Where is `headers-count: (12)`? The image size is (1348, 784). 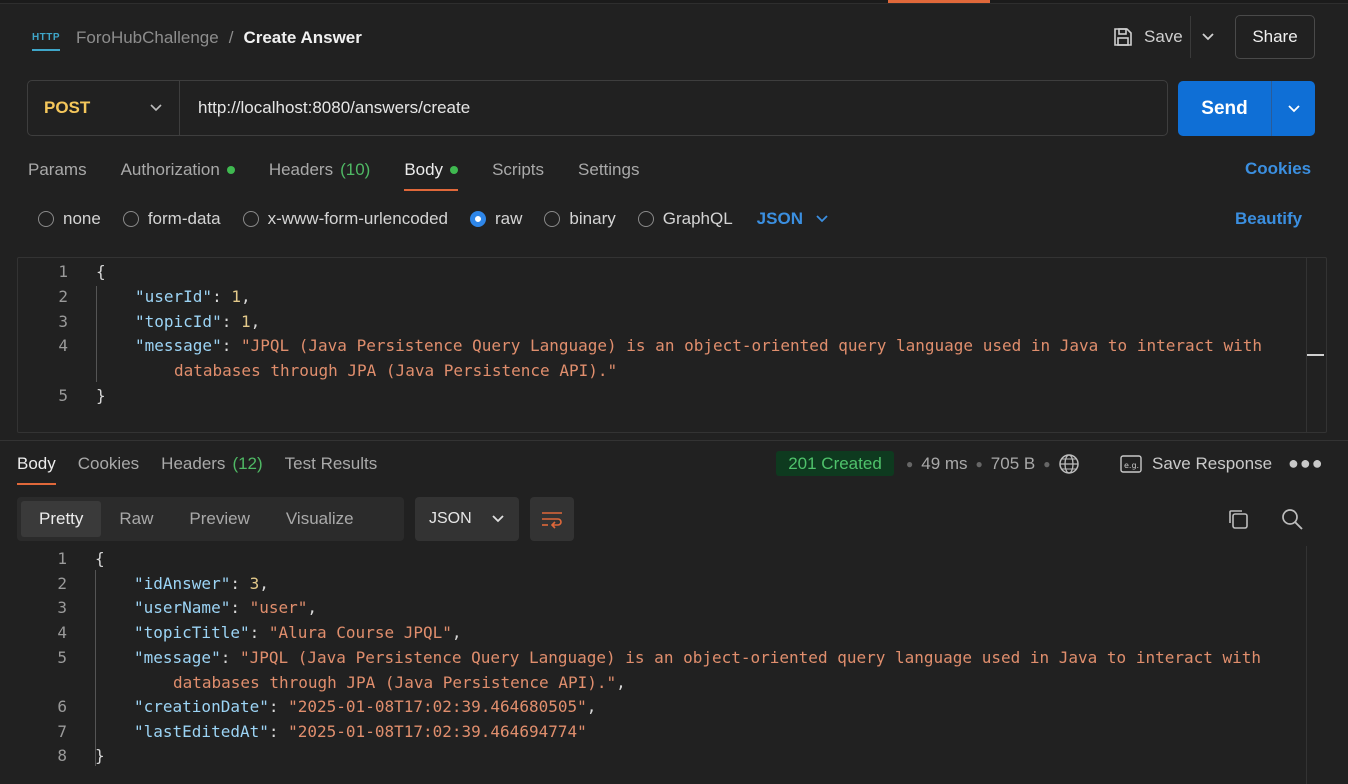
headers-count: (12) is located at coordinates (247, 463).